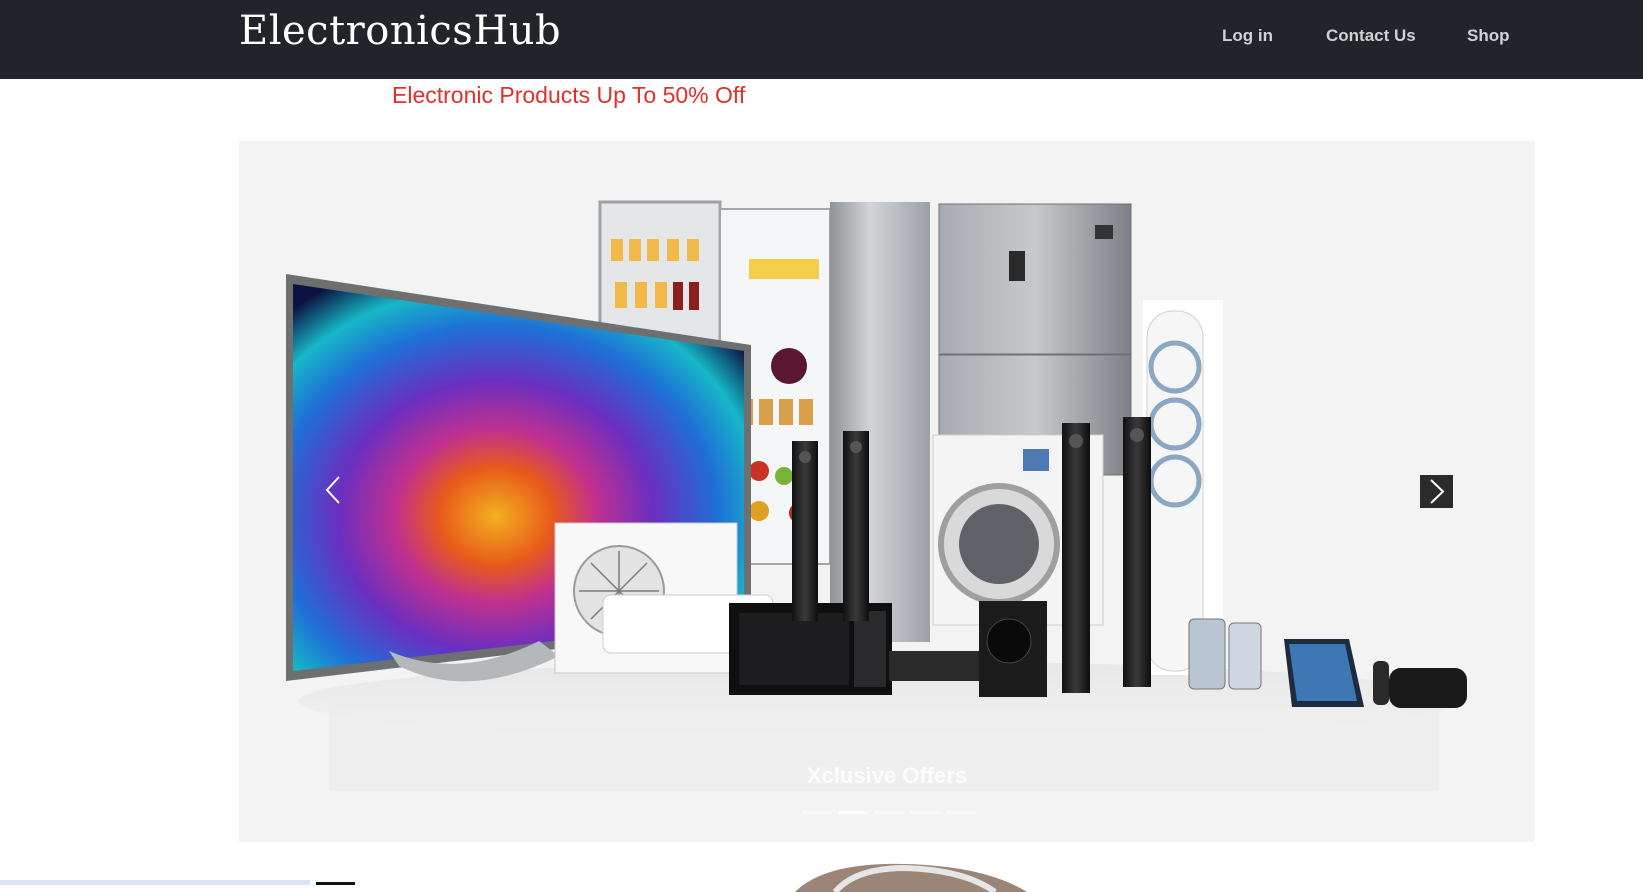 The width and height of the screenshot is (1643, 892). Describe the element at coordinates (334, 490) in the screenshot. I see `chevron-left-icon` at that location.